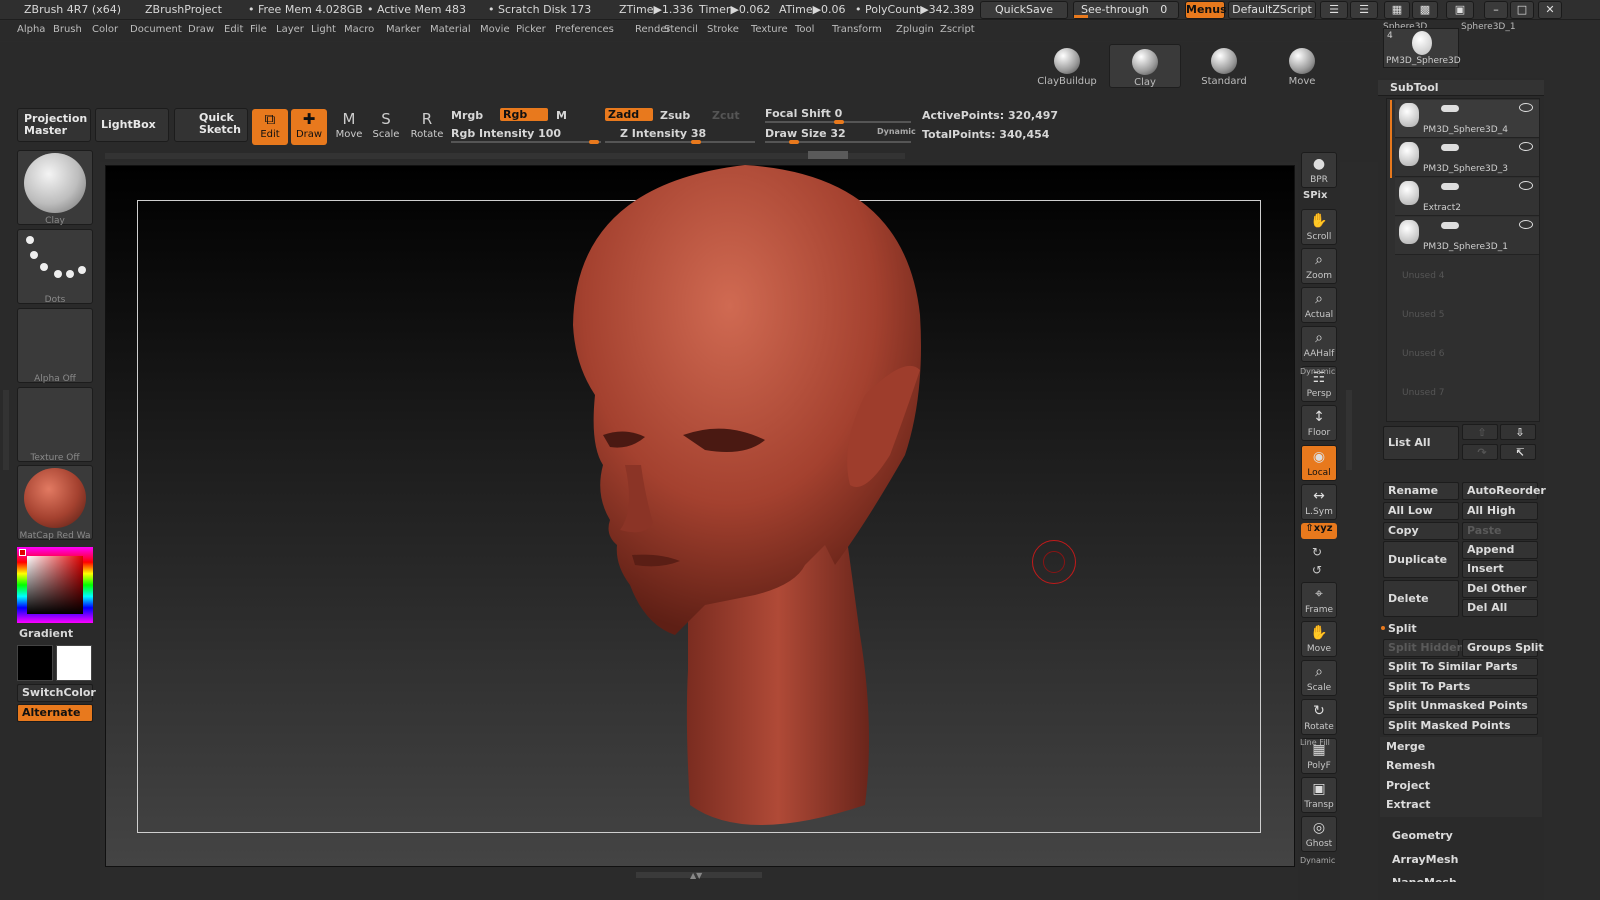 The image size is (1600, 900). Describe the element at coordinates (723, 29) in the screenshot. I see `menu-stroke: Stroke` at that location.